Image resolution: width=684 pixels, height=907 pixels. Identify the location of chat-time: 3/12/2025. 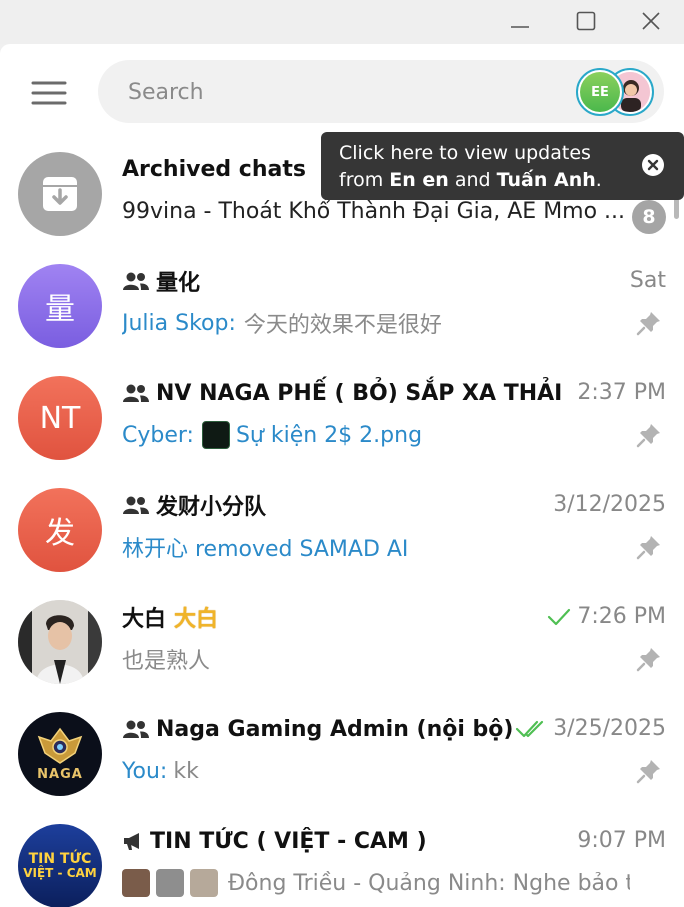
(609, 504).